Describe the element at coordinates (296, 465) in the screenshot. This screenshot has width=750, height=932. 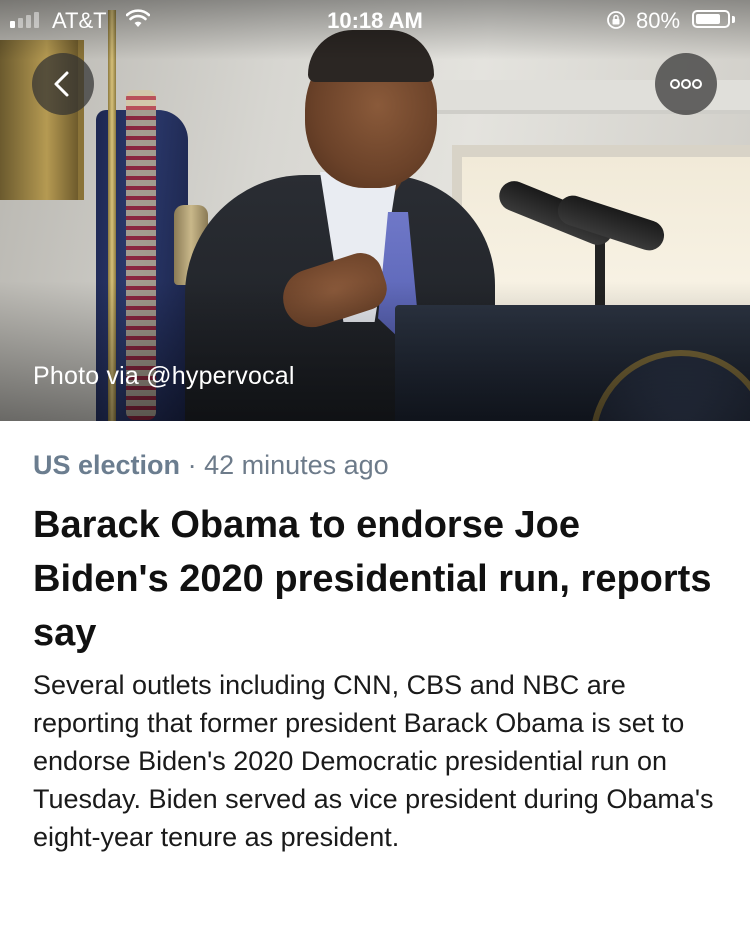
I see `article-timestamp: 42 minutes ago` at that location.